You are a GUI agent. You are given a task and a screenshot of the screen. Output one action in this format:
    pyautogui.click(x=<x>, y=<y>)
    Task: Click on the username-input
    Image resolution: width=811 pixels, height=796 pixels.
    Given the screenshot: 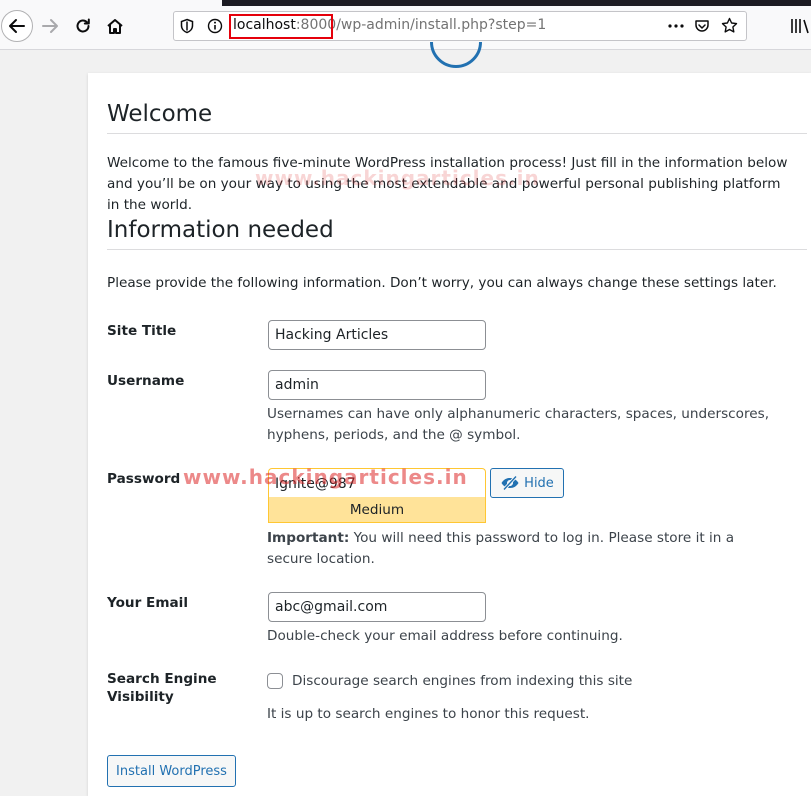 What is the action you would take?
    pyautogui.click(x=377, y=385)
    